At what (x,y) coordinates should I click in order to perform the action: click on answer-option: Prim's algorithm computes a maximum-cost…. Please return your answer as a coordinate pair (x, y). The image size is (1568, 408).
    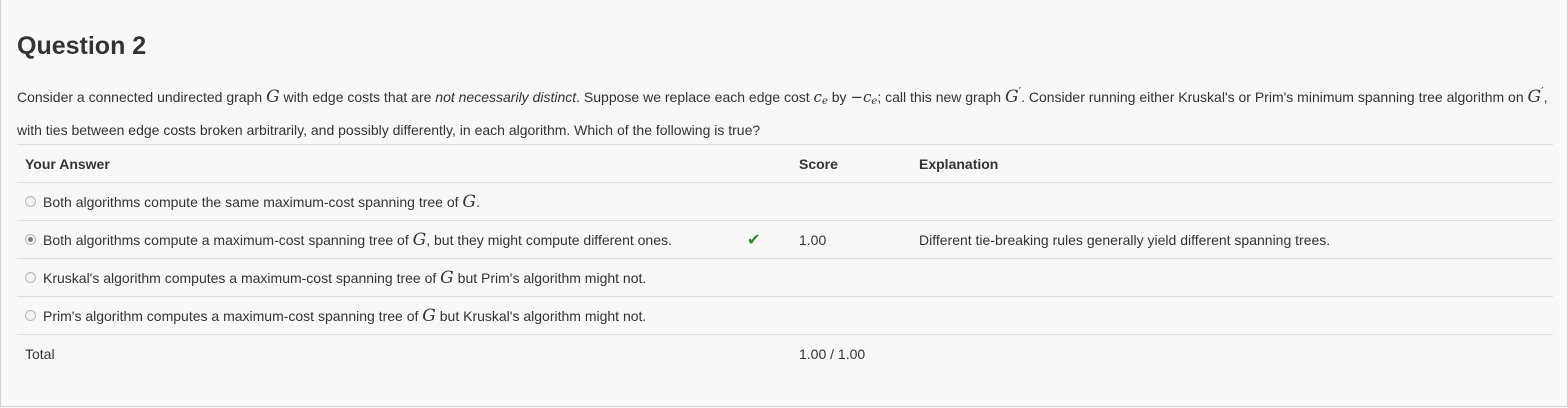
    Looking at the image, I should click on (335, 316).